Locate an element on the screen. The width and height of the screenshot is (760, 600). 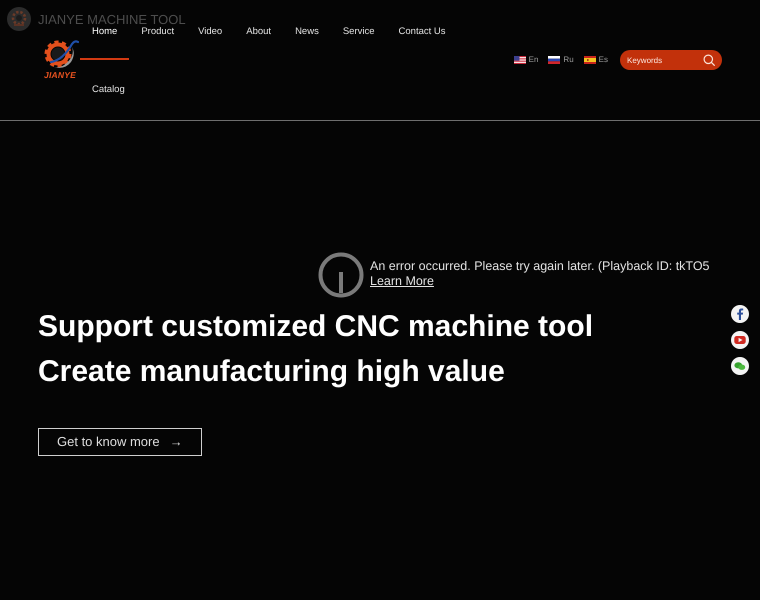
nav-link: Home is located at coordinates (105, 32).